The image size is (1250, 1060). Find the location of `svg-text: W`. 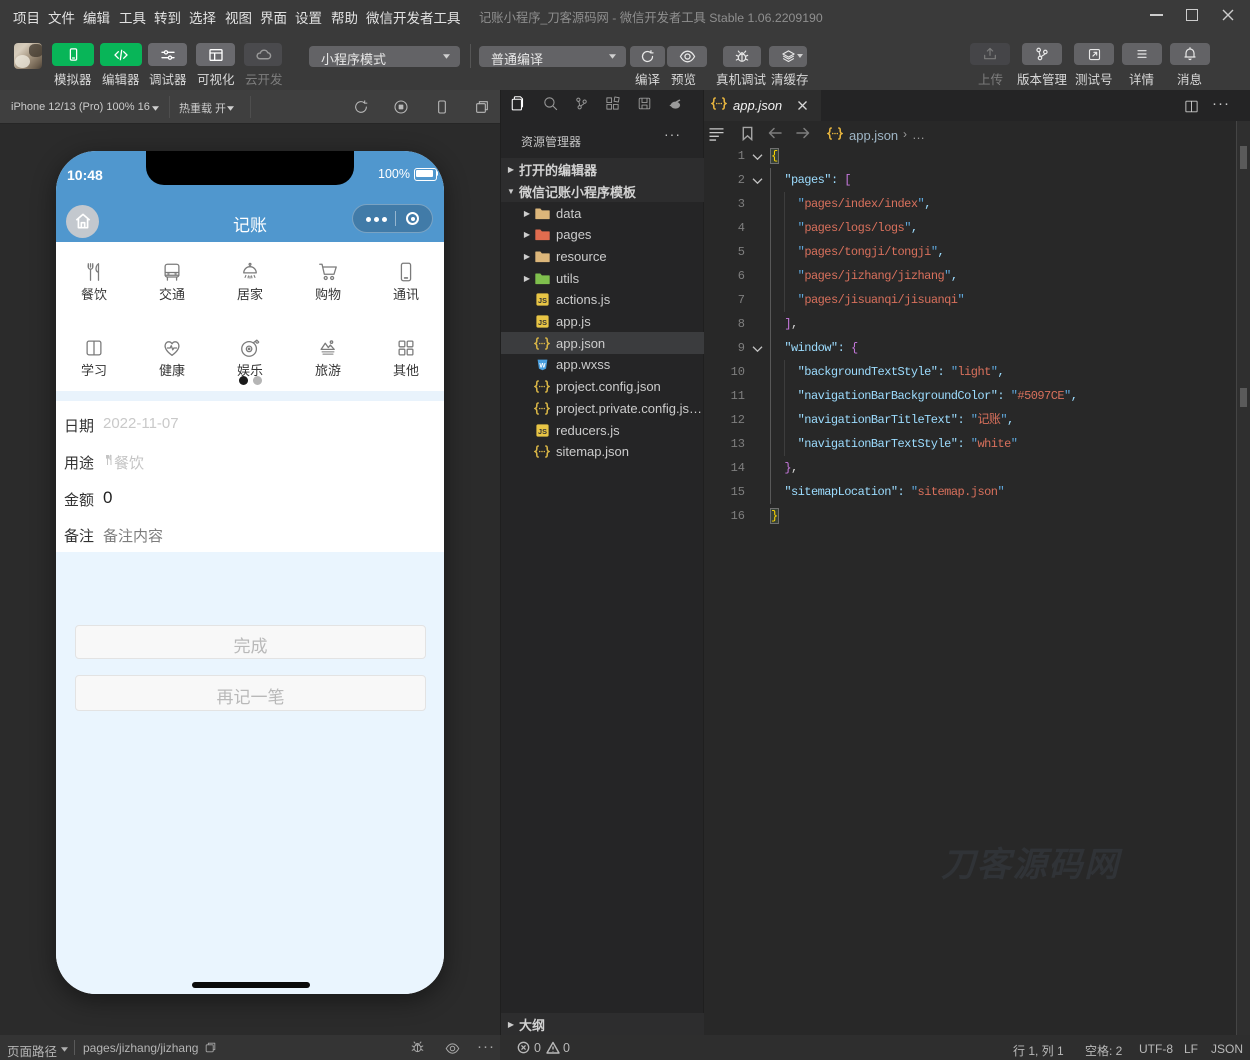

svg-text: W is located at coordinates (542, 366).